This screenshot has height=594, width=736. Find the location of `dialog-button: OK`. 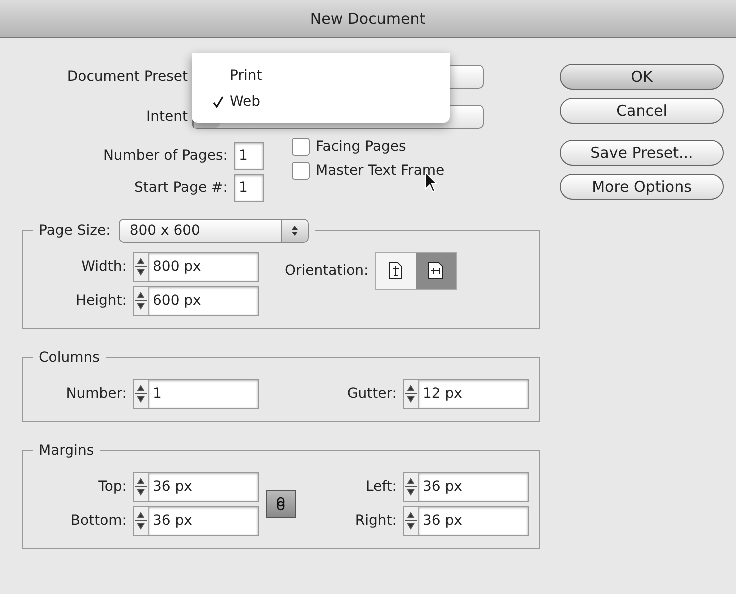

dialog-button: OK is located at coordinates (642, 77).